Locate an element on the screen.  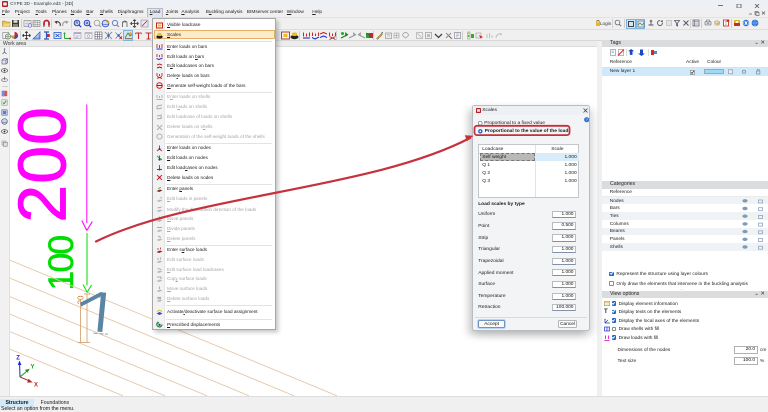
svg-text: Y is located at coordinates (33, 368).